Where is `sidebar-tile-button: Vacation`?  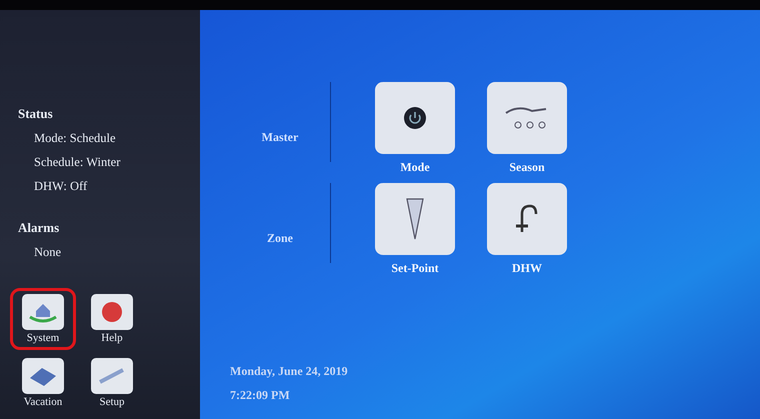 sidebar-tile-button: Vacation is located at coordinates (43, 383).